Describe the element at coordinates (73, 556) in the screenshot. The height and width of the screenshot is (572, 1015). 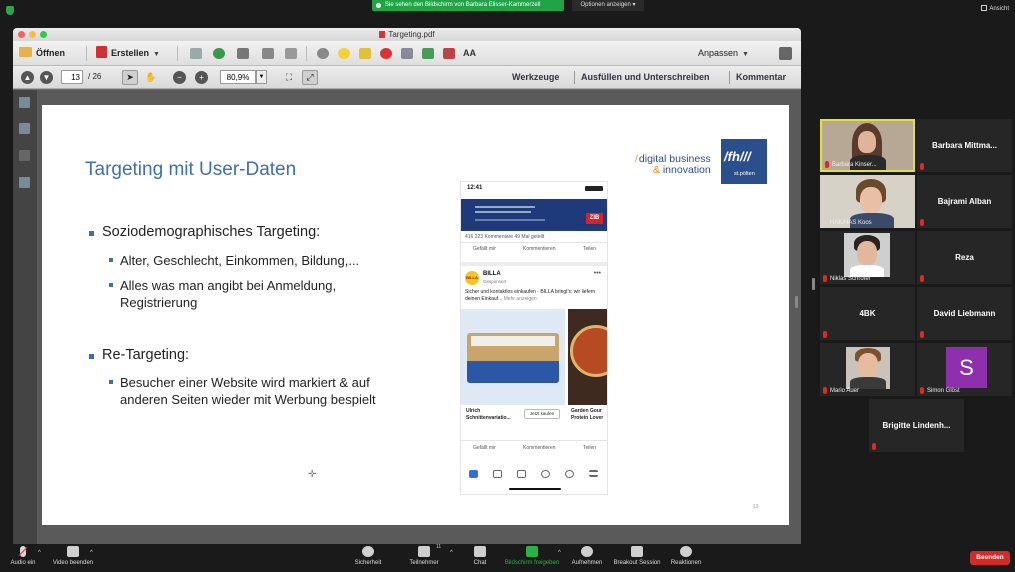
I see `video-button: Video beenden` at that location.